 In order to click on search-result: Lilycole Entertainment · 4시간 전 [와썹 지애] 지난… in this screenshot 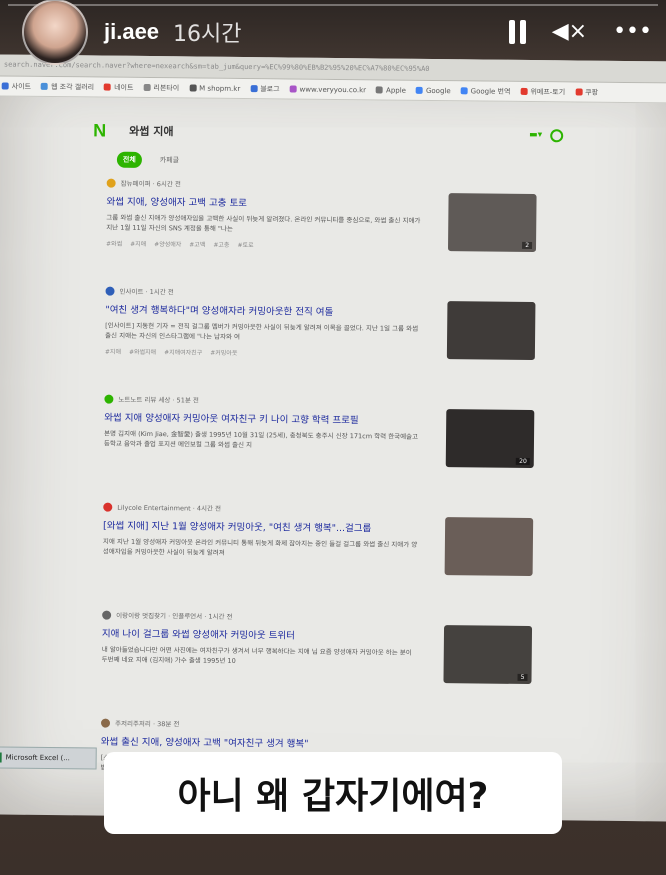, I will do `click(330, 558)`.